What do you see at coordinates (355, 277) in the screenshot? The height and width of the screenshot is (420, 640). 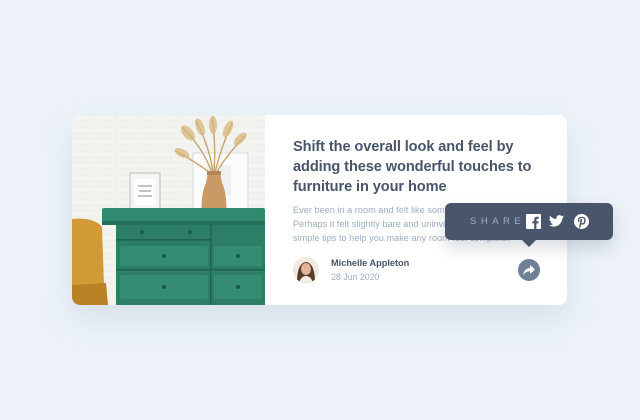 I see `author-date: 28 Jun 2020` at bounding box center [355, 277].